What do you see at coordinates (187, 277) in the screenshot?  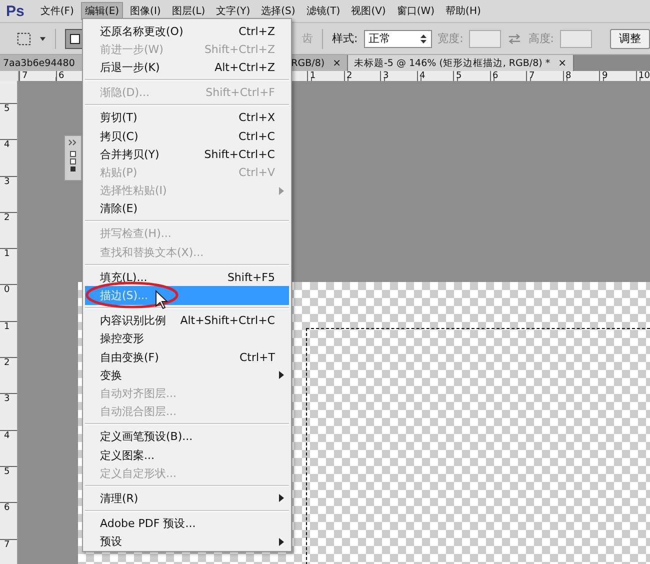 I see `menu-option: 填充(L)... Shift+F5` at bounding box center [187, 277].